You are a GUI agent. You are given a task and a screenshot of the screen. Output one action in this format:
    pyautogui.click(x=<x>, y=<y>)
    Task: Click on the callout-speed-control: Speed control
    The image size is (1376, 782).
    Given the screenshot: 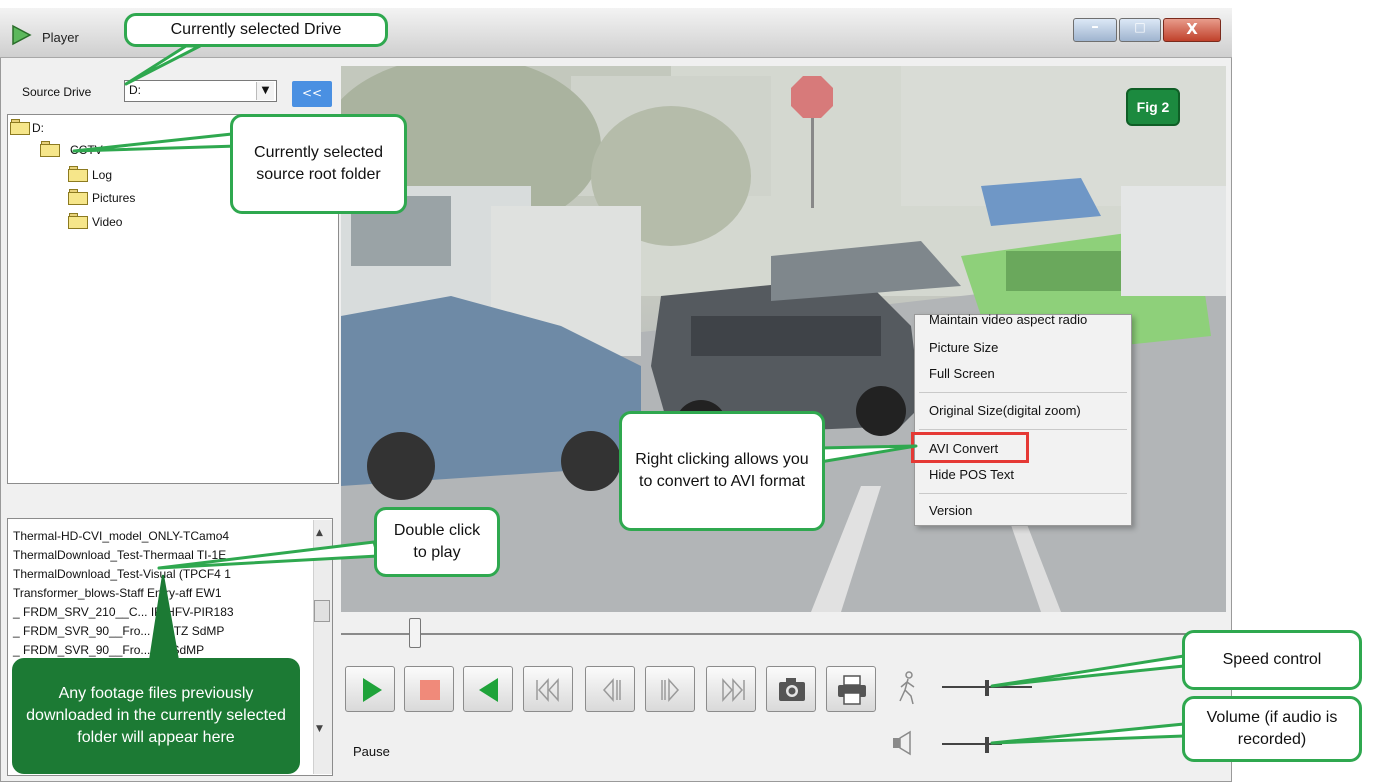 What is the action you would take?
    pyautogui.click(x=1272, y=660)
    